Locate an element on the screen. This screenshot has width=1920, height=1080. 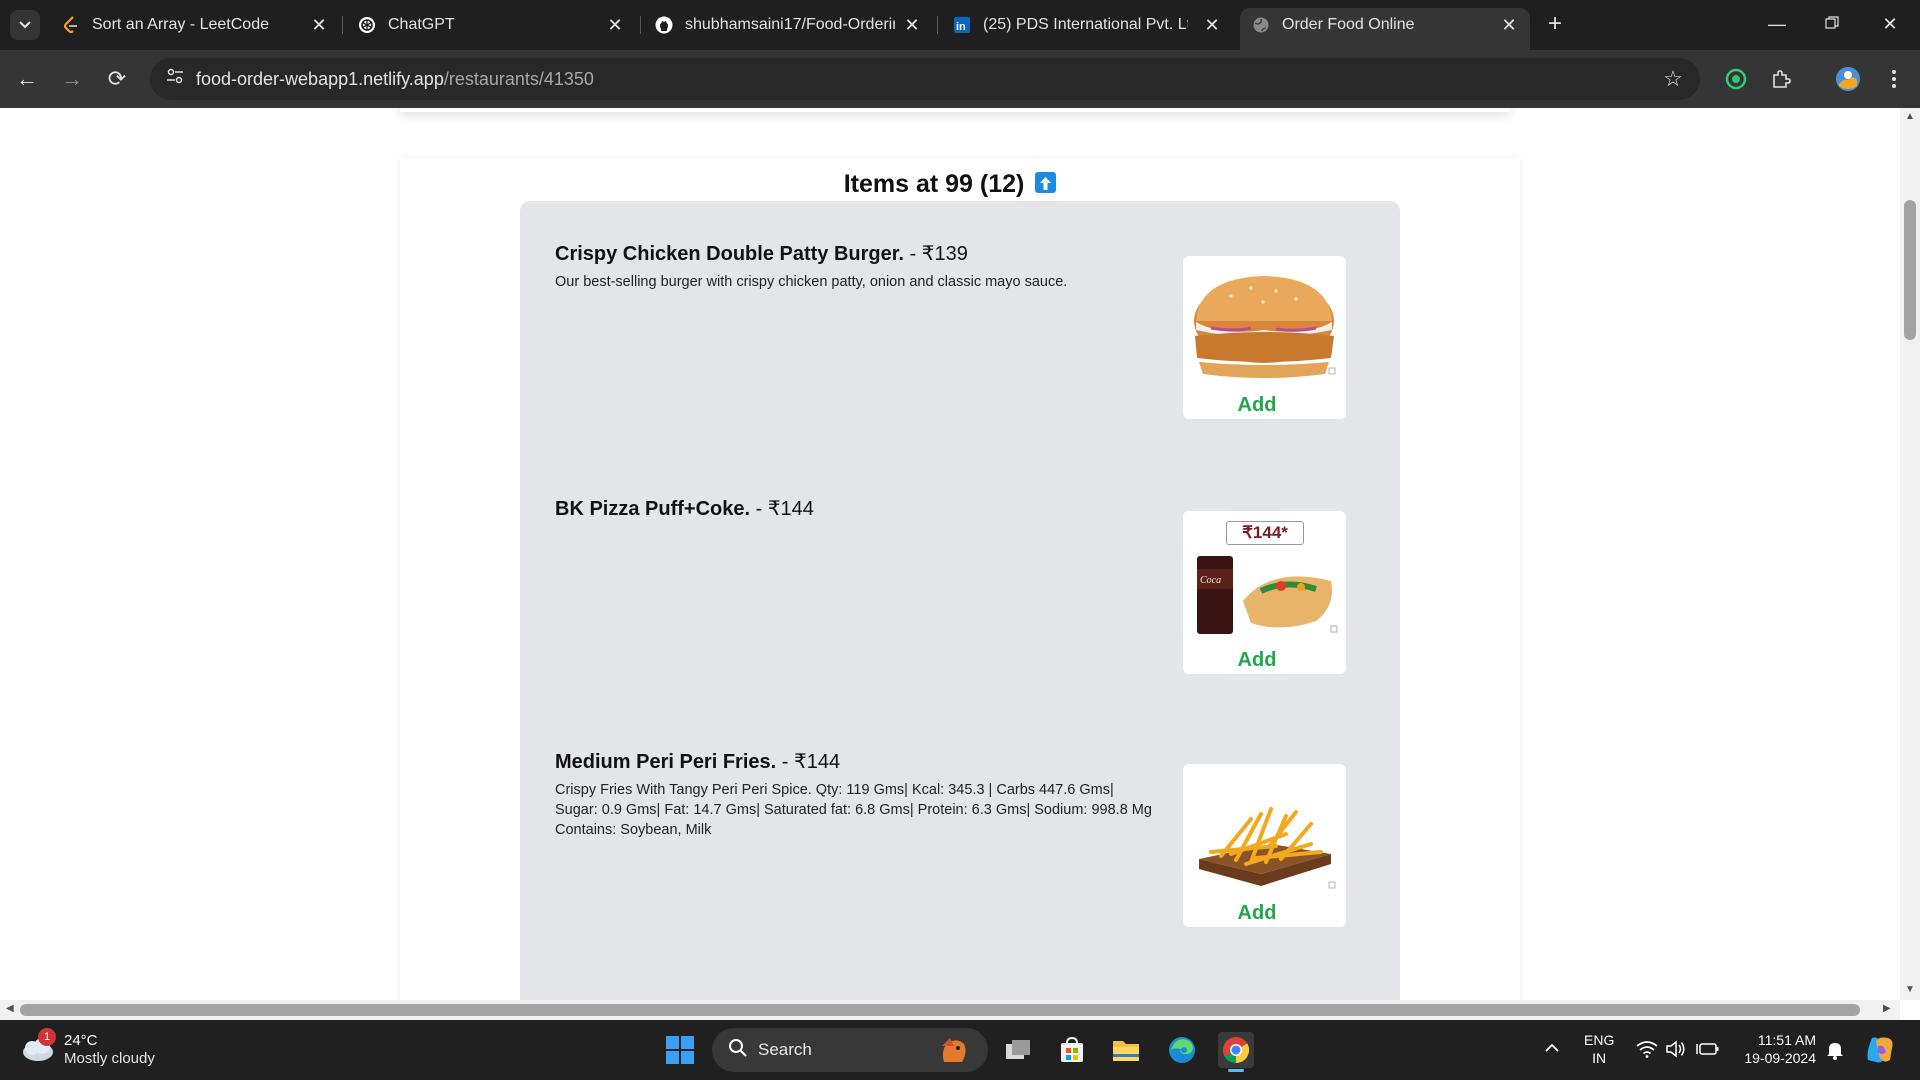
chatgpt-icon is located at coordinates (367, 25).